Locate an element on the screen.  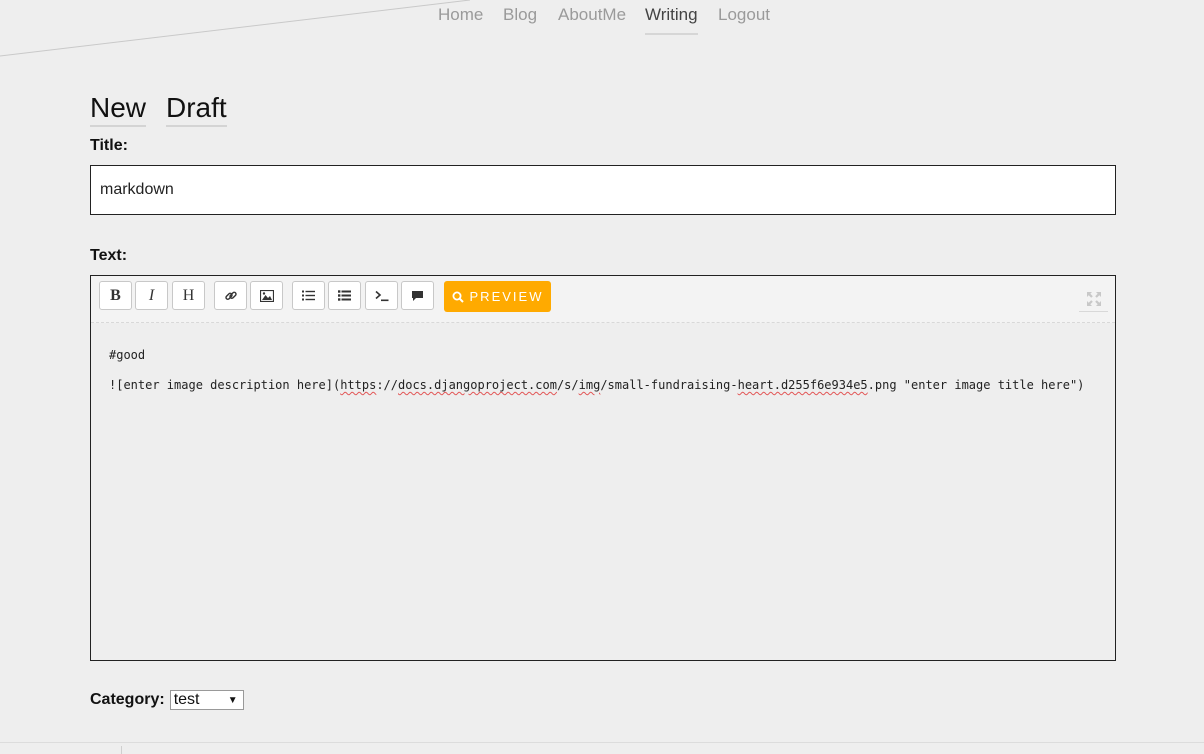
link-icon is located at coordinates (230, 295).